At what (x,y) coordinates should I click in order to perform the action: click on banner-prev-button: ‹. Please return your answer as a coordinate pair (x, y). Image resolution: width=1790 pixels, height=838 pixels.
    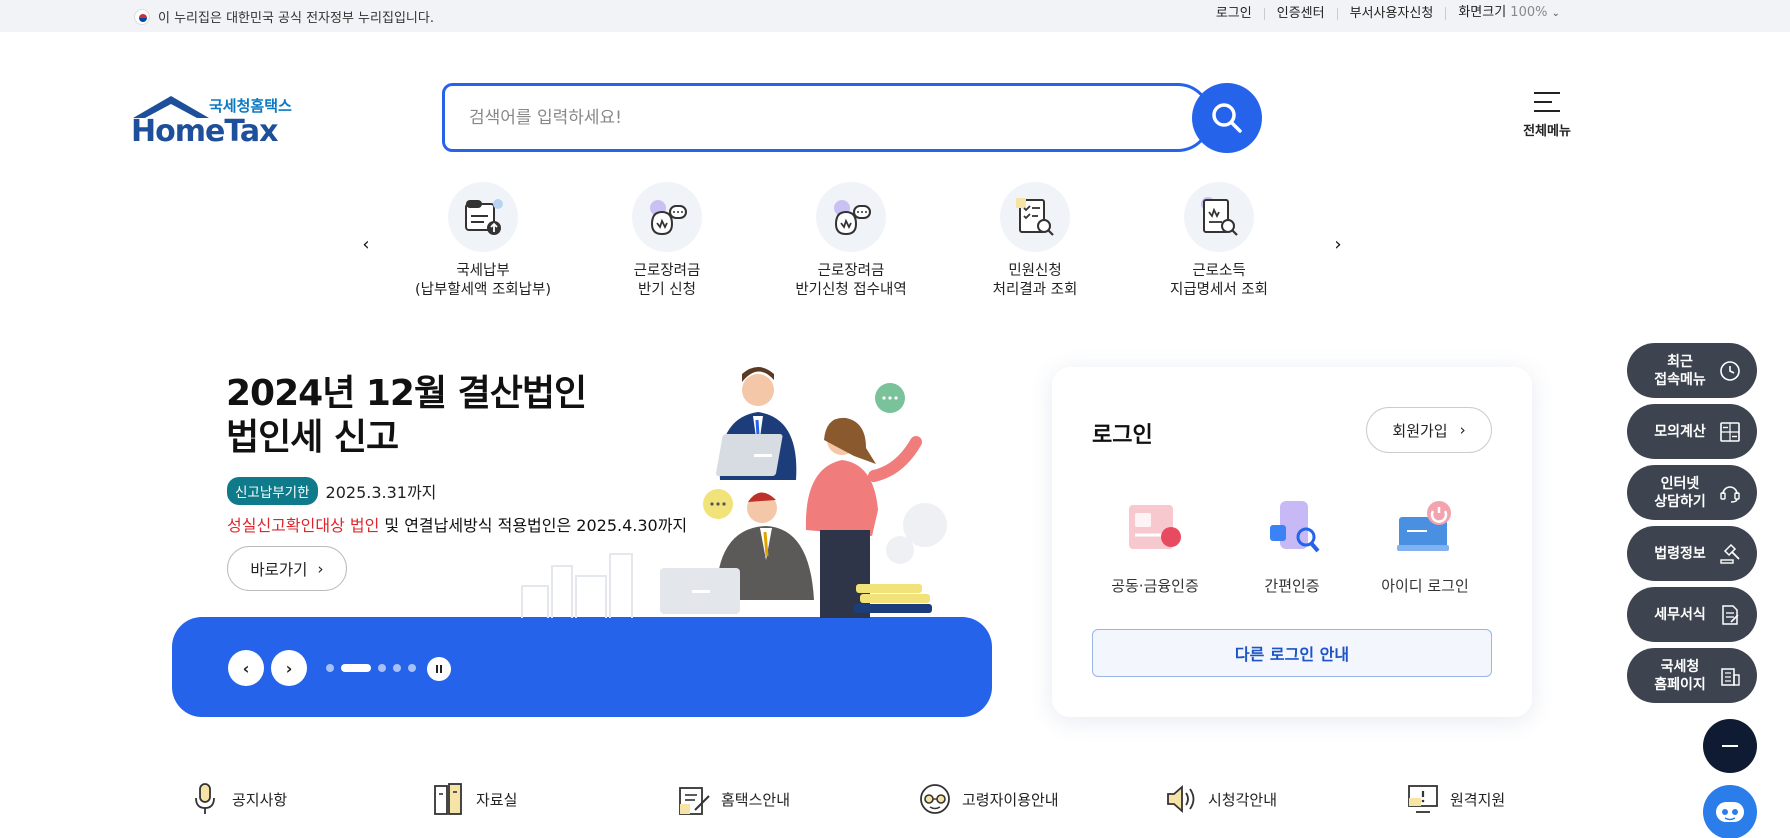
    Looking at the image, I should click on (246, 668).